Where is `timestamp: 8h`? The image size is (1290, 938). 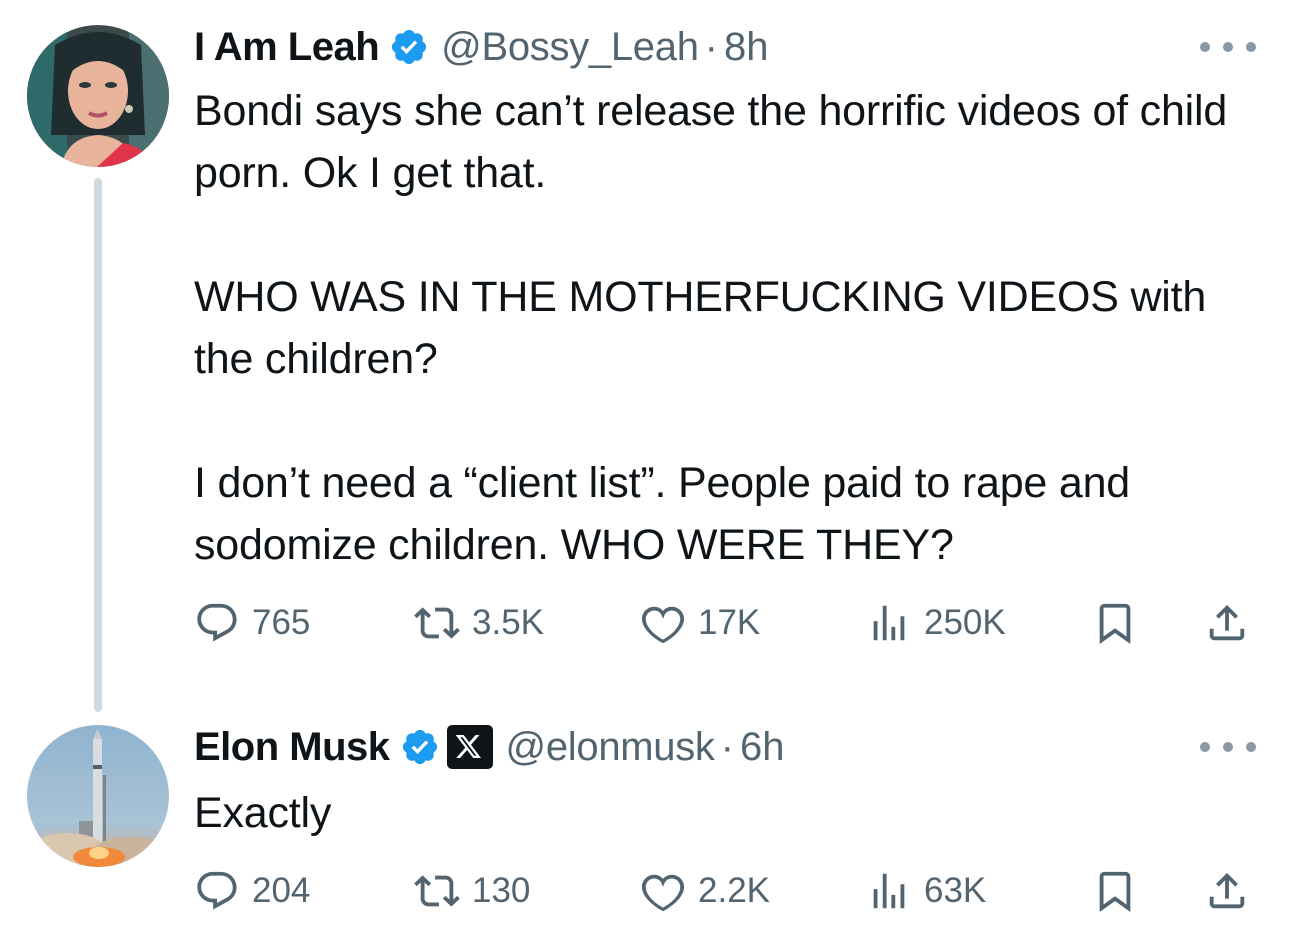 timestamp: 8h is located at coordinates (746, 47).